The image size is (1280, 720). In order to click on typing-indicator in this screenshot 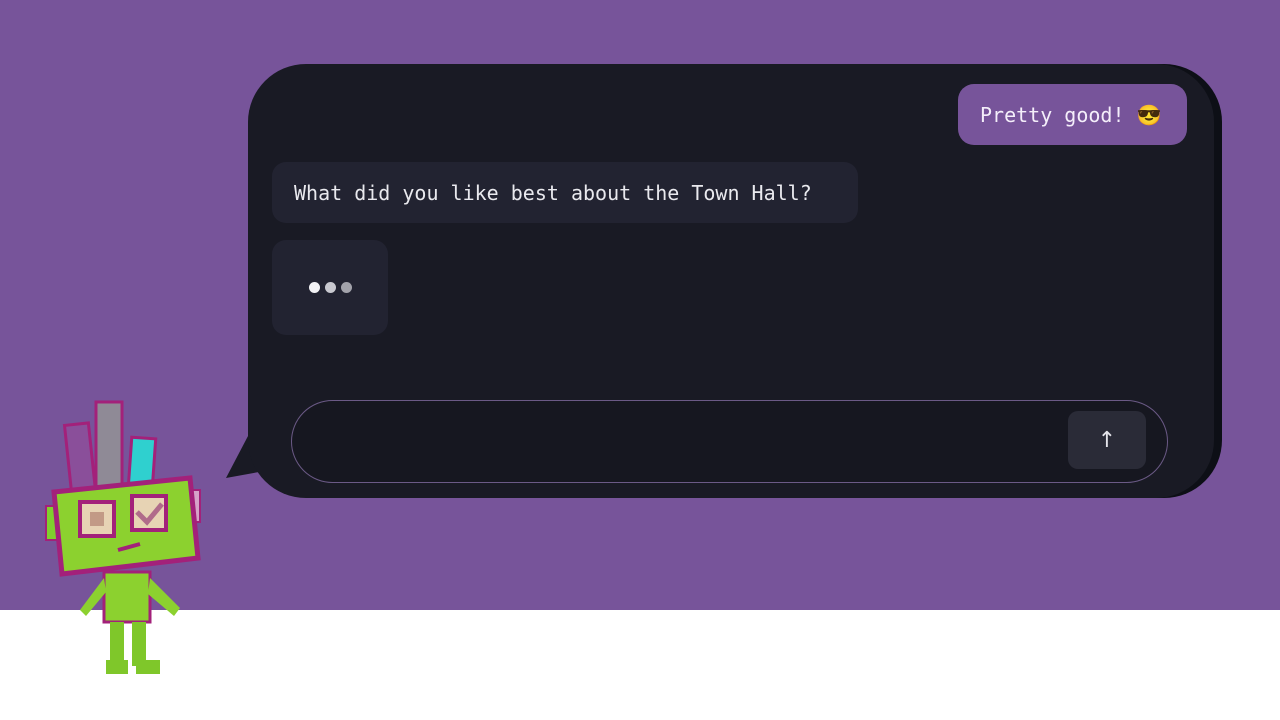, I will do `click(330, 287)`.